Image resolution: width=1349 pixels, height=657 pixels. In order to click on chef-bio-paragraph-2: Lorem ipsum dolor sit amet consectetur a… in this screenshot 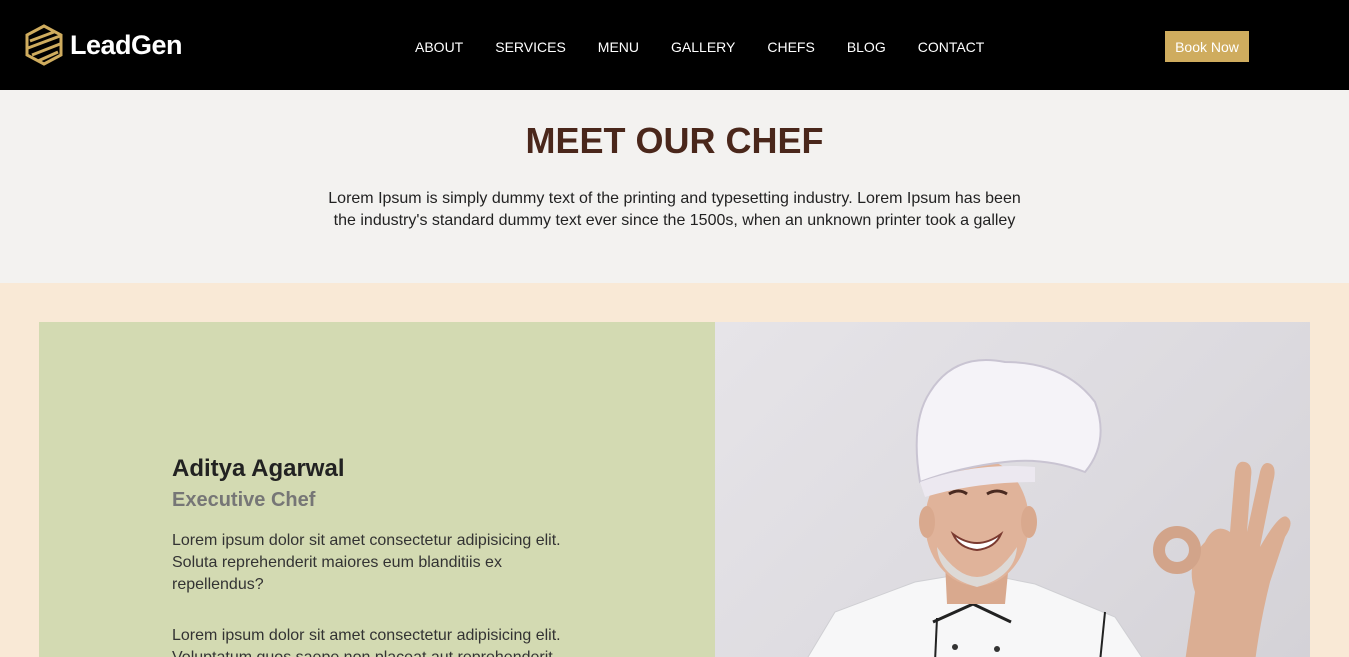, I will do `click(366, 642)`.